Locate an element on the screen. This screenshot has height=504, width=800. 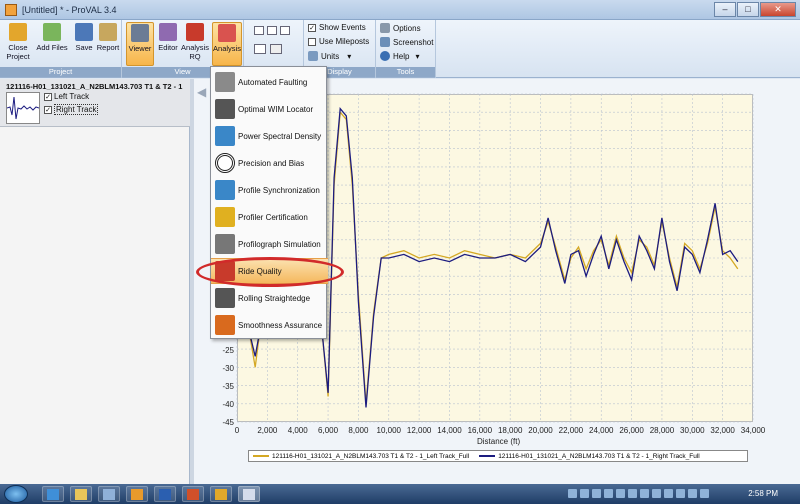
options-button: Options is located at coordinates (400, 28).